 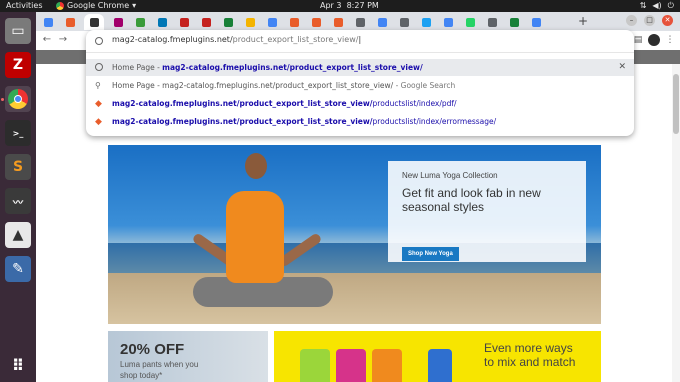 What do you see at coordinates (430, 254) in the screenshot?
I see `shop-new-yoga-button: Shop New Yoga` at bounding box center [430, 254].